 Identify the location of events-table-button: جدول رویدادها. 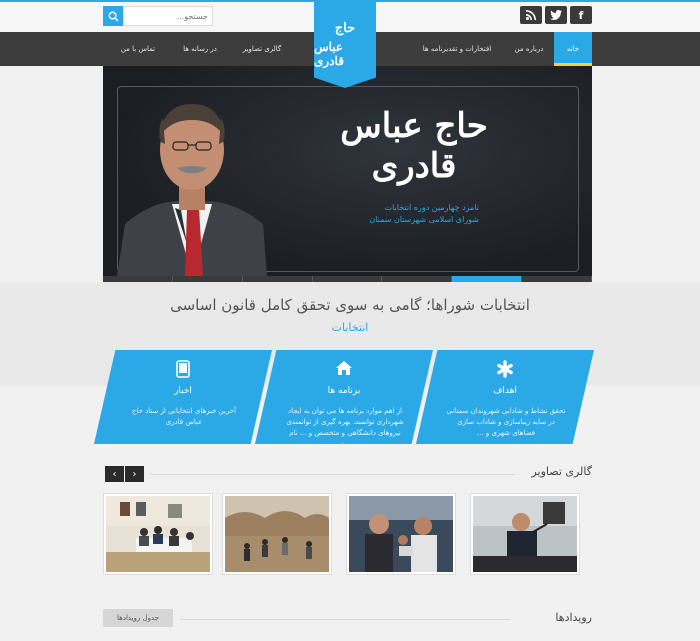
(138, 618).